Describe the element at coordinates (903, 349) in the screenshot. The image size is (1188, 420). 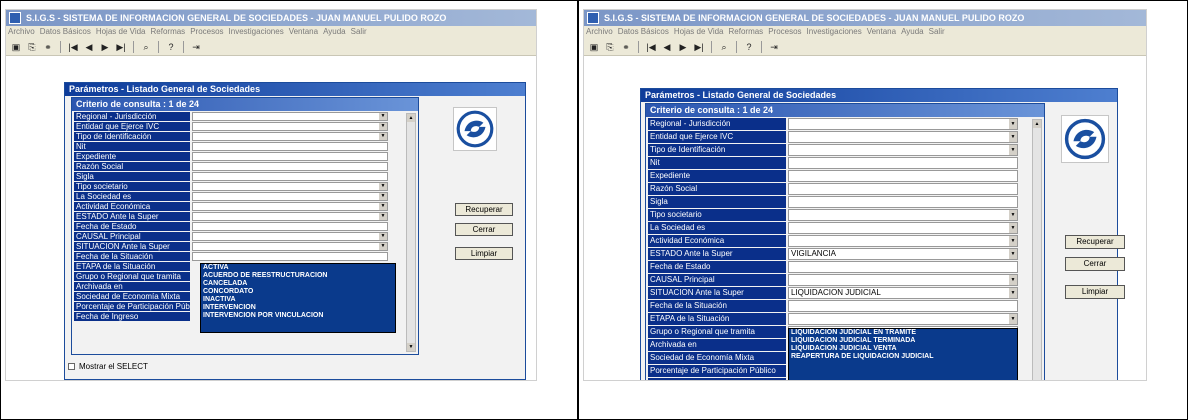
I see `dropdown-option: LIQUIDACION JUDICIAL VENTA` at that location.